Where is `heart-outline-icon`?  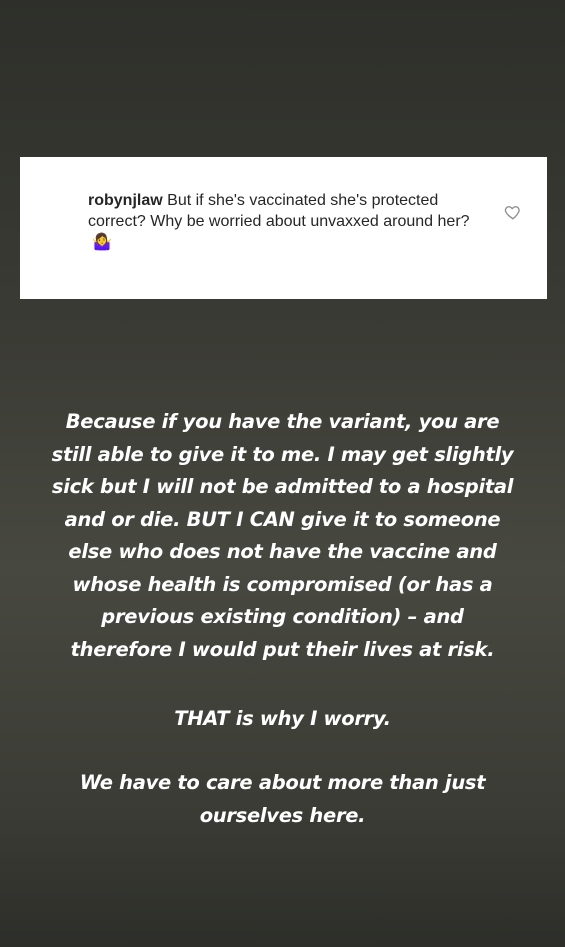 heart-outline-icon is located at coordinates (513, 212).